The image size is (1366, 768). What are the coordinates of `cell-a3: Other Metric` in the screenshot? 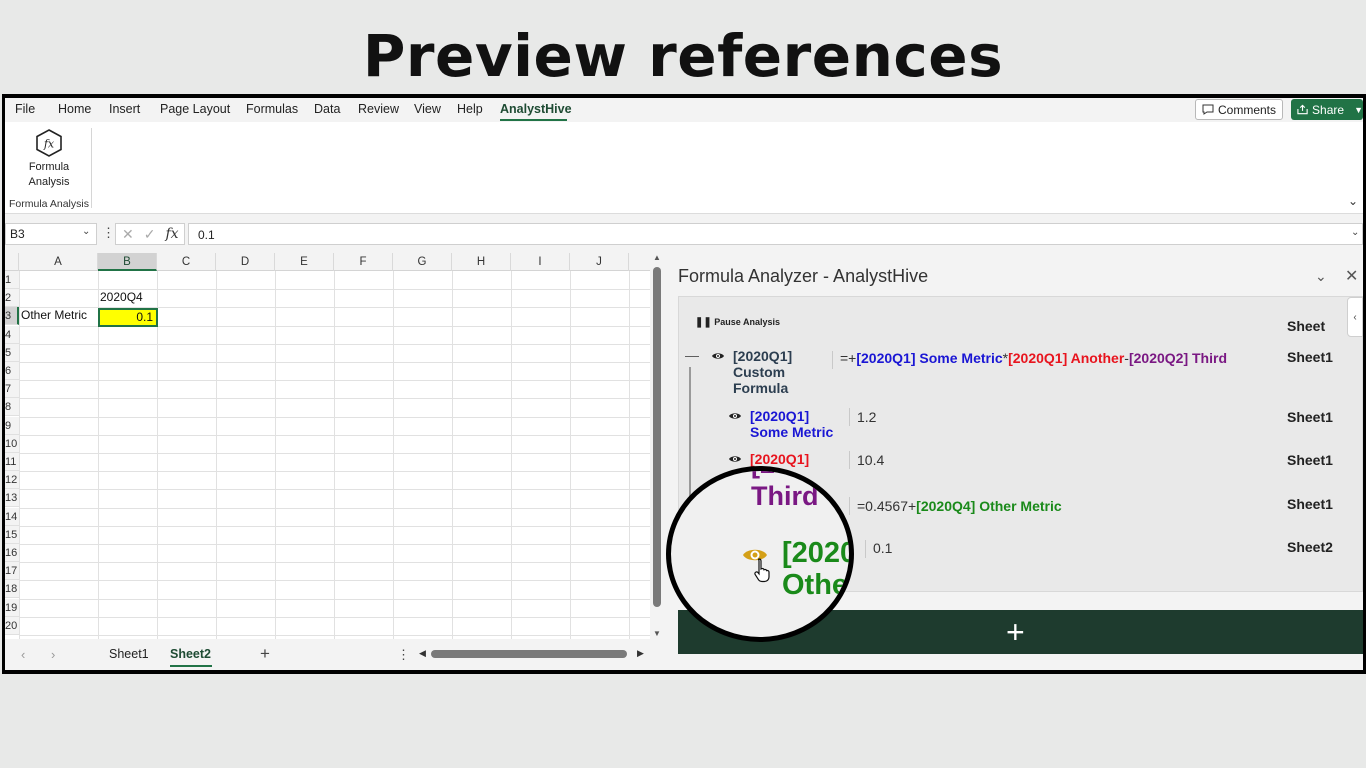 It's located at (54, 315).